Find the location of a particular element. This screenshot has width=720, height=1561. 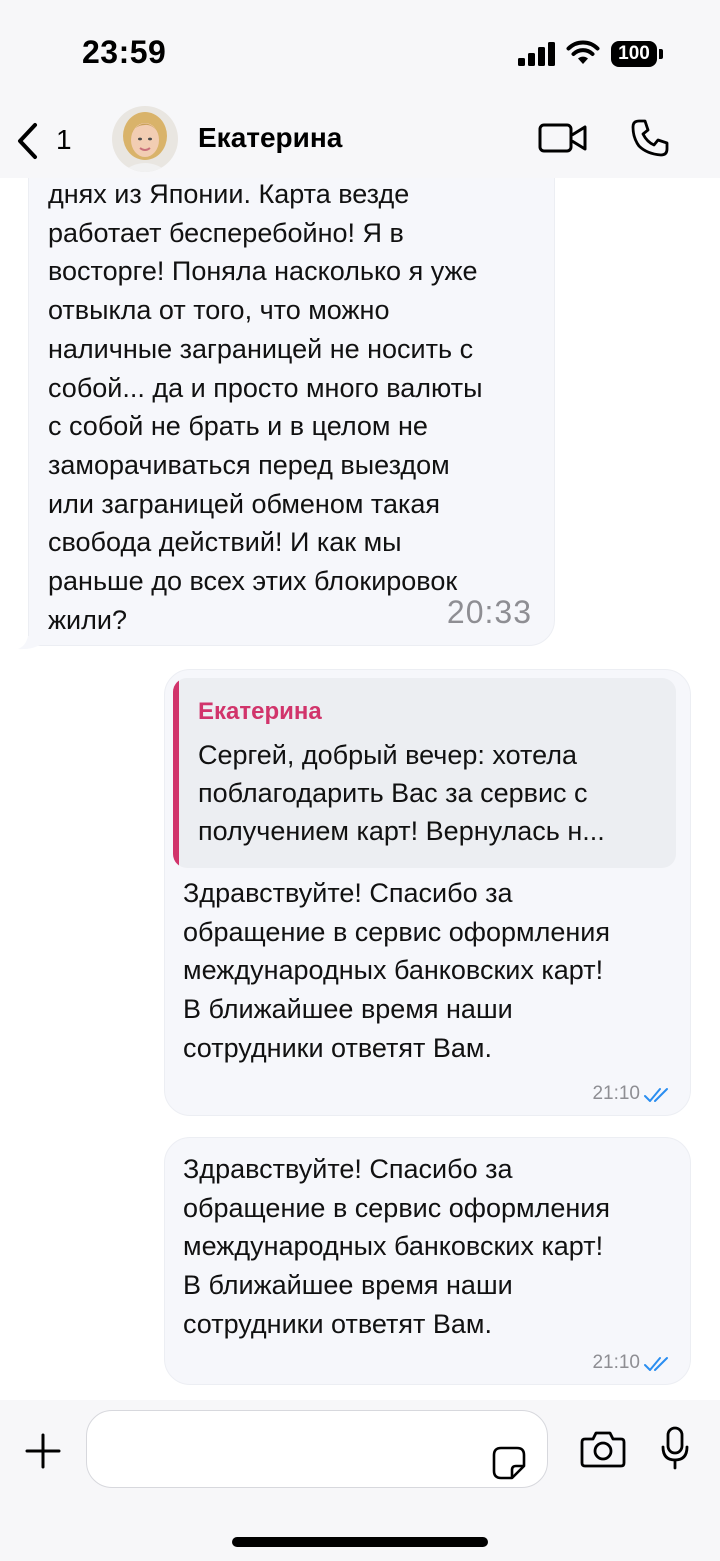

bubble-tail is located at coordinates (30, 643).